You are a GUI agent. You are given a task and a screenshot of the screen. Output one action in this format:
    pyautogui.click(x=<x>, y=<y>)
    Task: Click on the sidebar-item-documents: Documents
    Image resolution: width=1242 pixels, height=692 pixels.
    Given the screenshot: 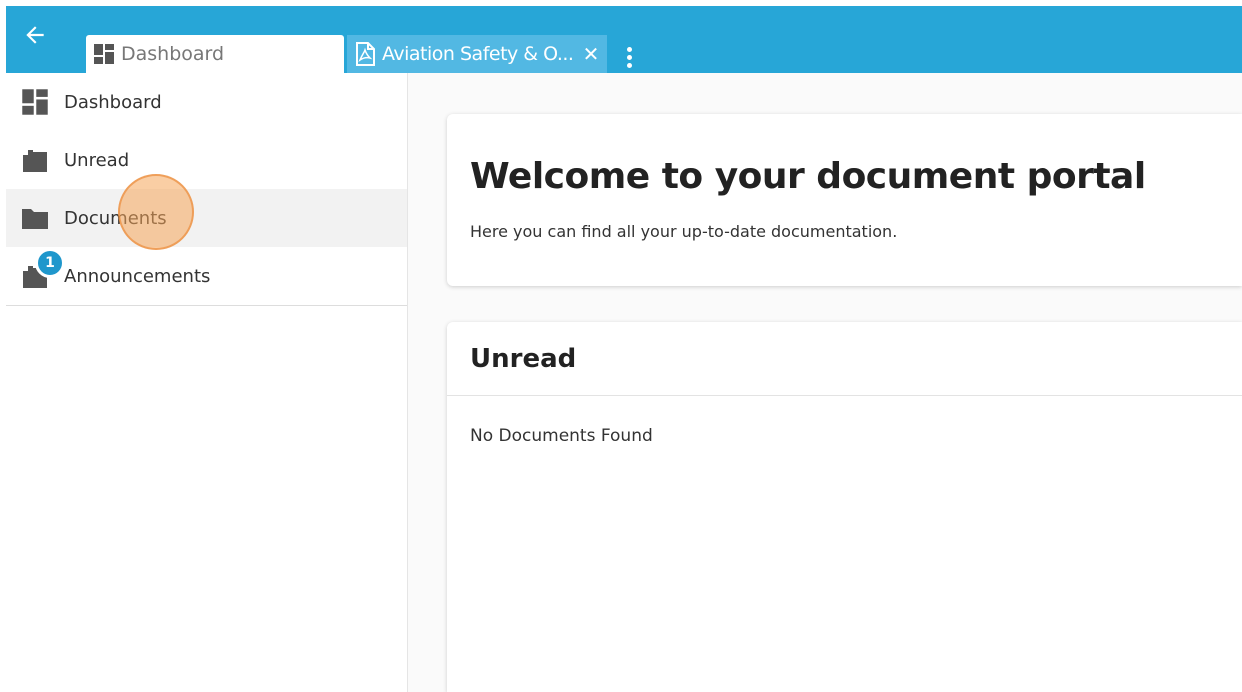 What is the action you would take?
    pyautogui.click(x=206, y=218)
    